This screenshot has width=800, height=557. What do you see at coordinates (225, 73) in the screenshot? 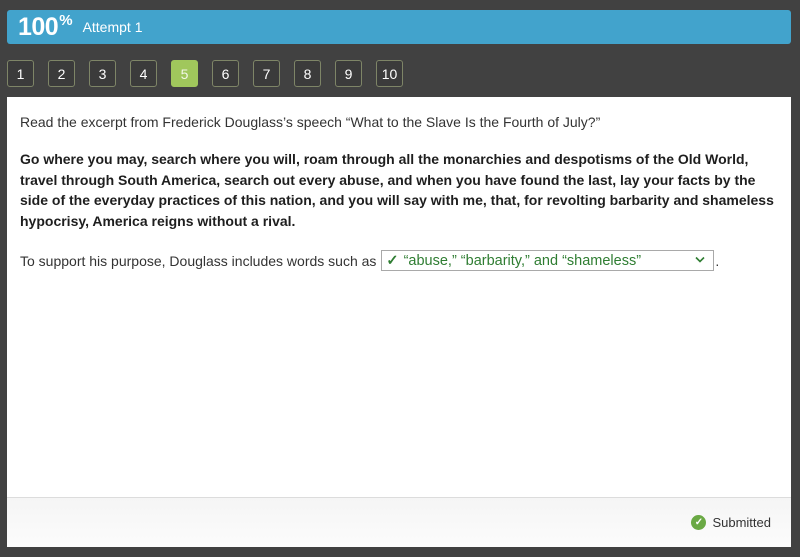
I see `question-button-6: 6` at bounding box center [225, 73].